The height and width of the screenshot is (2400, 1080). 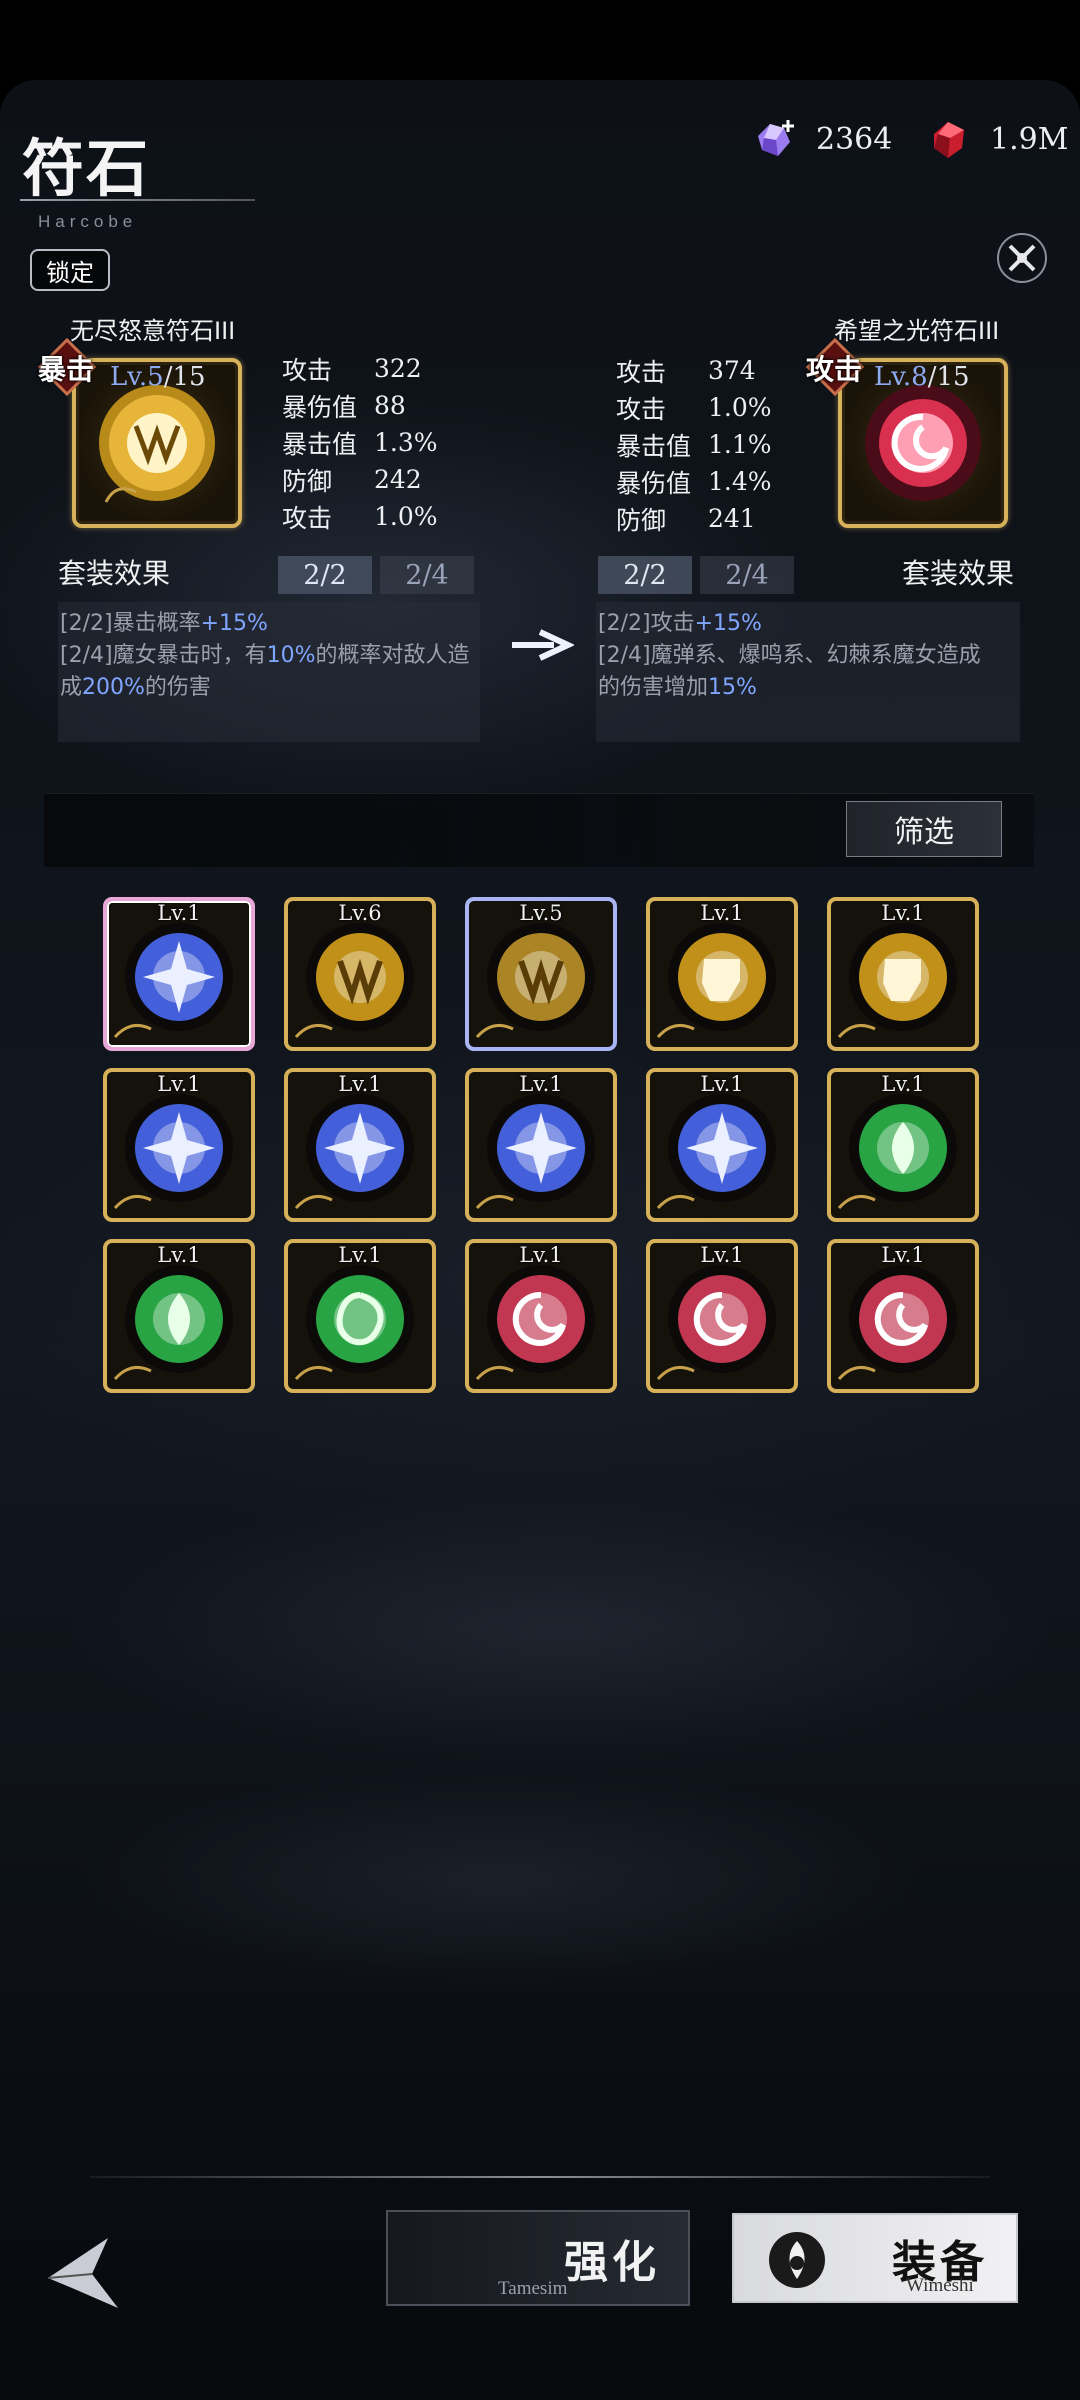 What do you see at coordinates (924, 829) in the screenshot?
I see `filter-button: 筛选` at bounding box center [924, 829].